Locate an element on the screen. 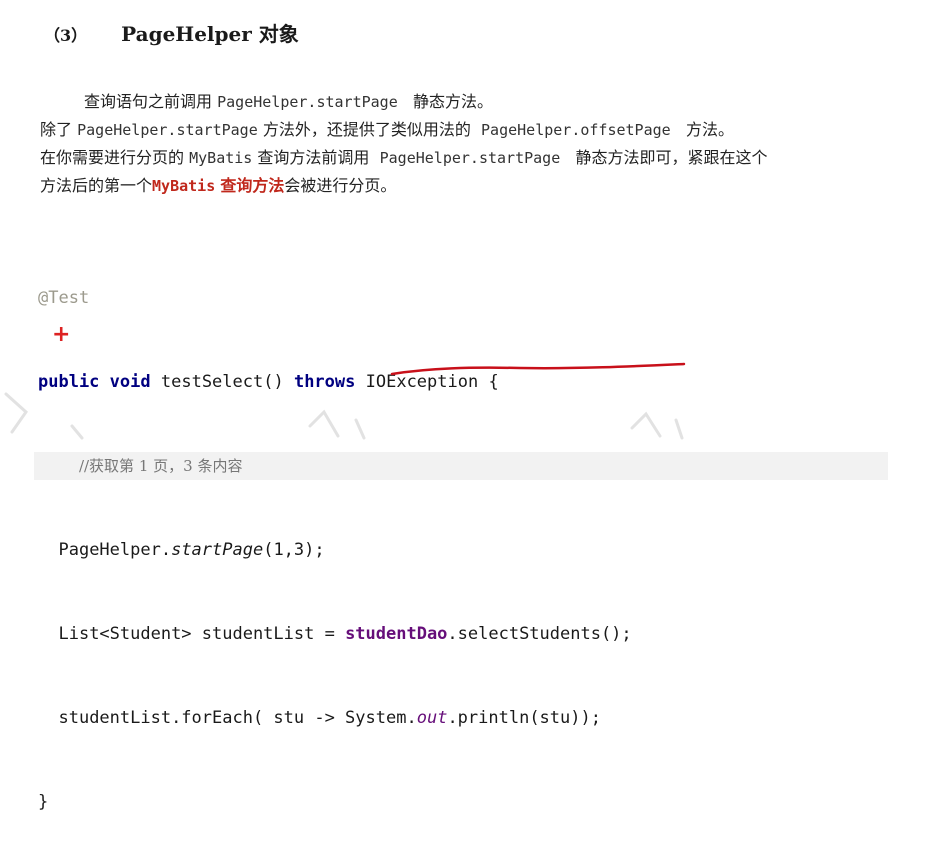  code-line-annotation: @Test is located at coordinates (468, 298).